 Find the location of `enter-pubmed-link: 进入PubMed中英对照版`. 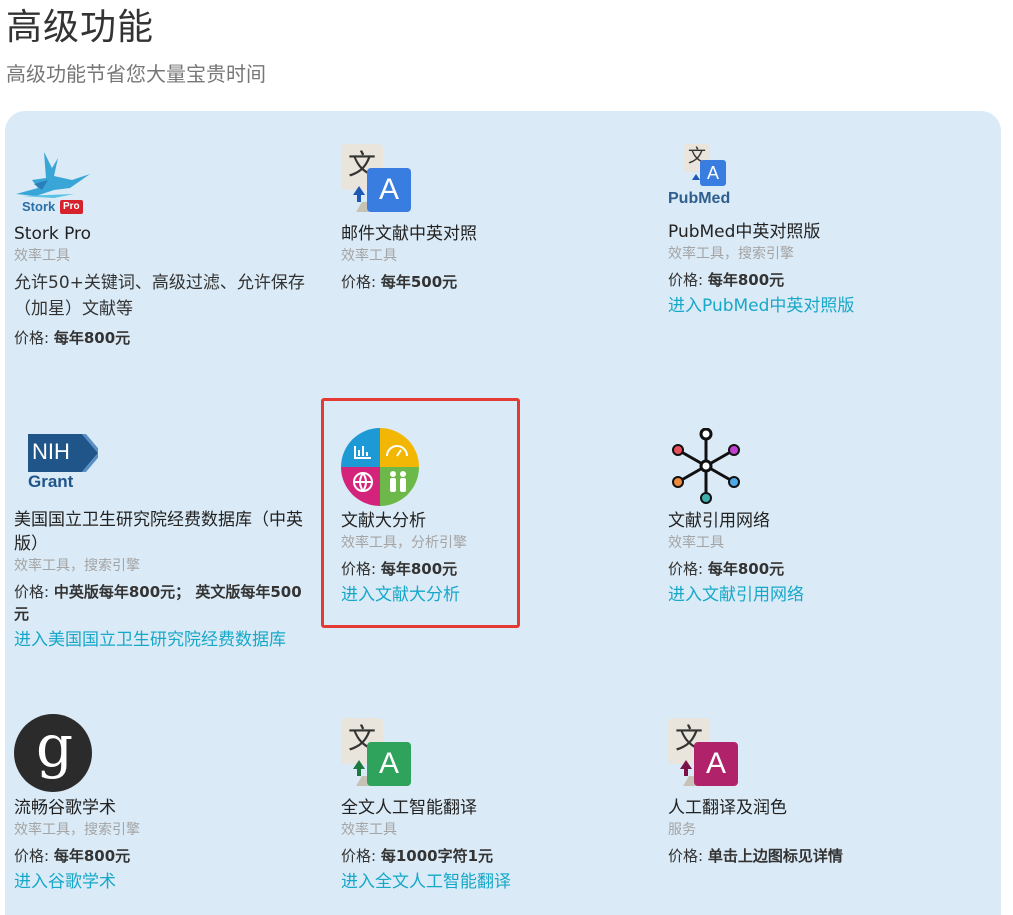

enter-pubmed-link: 进入PubMed中英对照版 is located at coordinates (825, 306).